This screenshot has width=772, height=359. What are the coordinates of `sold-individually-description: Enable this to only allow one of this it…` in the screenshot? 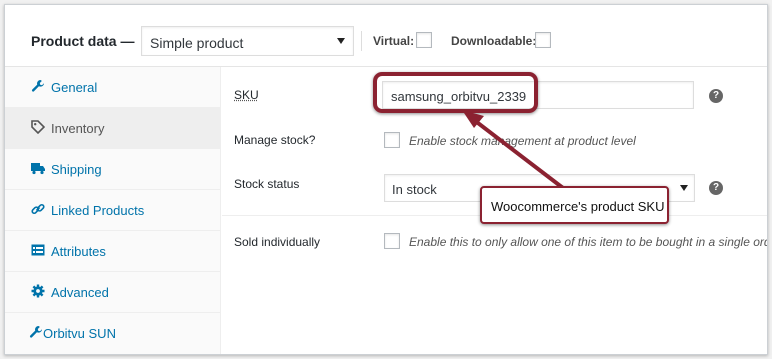 It's located at (588, 242).